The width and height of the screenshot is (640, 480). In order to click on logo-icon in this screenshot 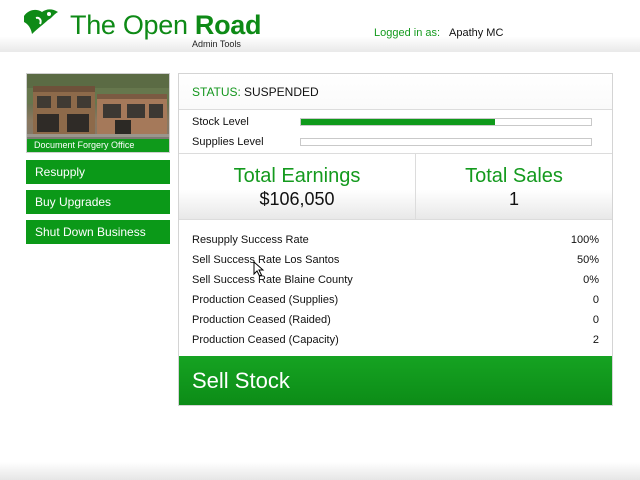, I will do `click(41, 22)`.